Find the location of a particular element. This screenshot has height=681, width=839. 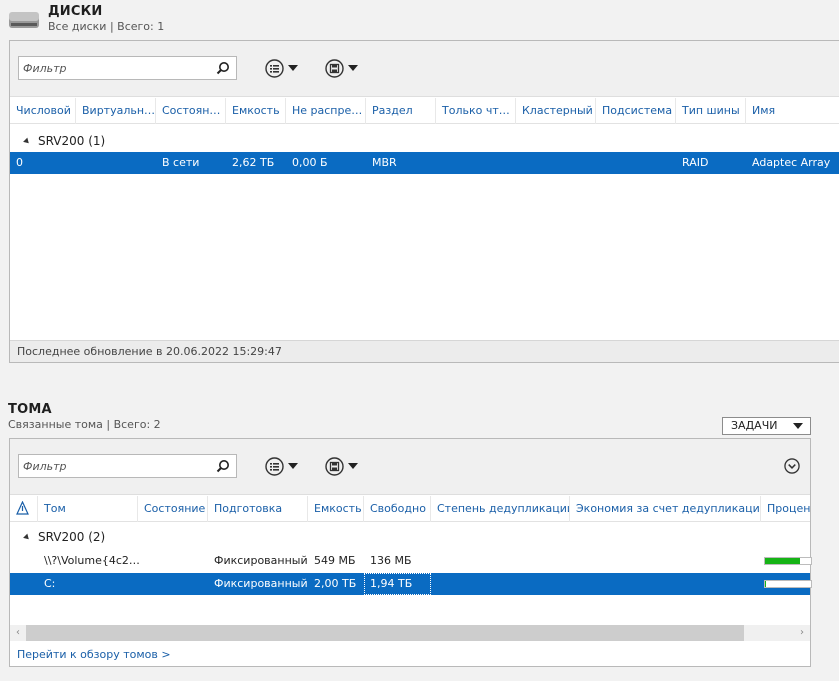

disks-filter-box is located at coordinates (127, 68).